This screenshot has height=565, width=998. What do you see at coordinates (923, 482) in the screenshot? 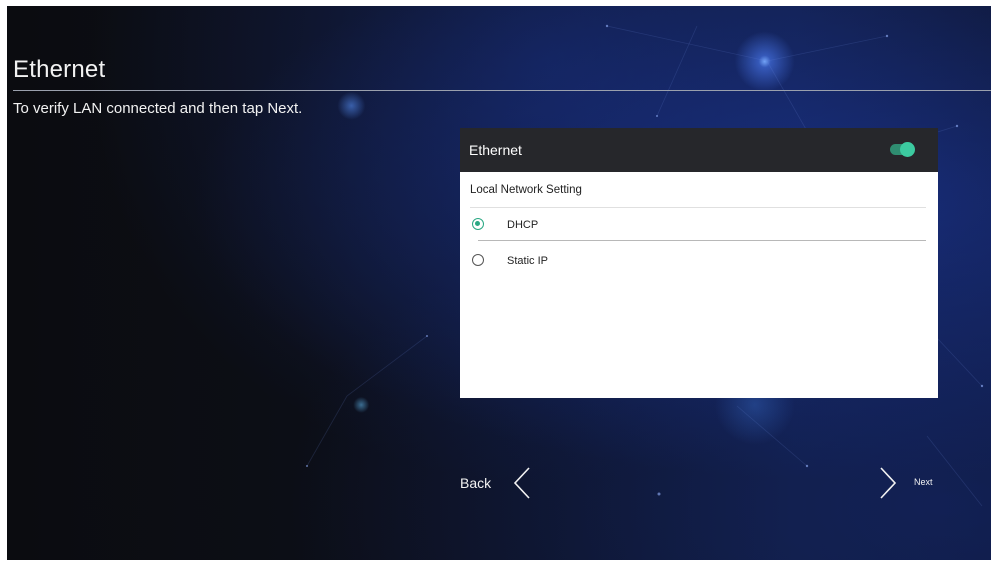
I see `next-label: Next` at bounding box center [923, 482].